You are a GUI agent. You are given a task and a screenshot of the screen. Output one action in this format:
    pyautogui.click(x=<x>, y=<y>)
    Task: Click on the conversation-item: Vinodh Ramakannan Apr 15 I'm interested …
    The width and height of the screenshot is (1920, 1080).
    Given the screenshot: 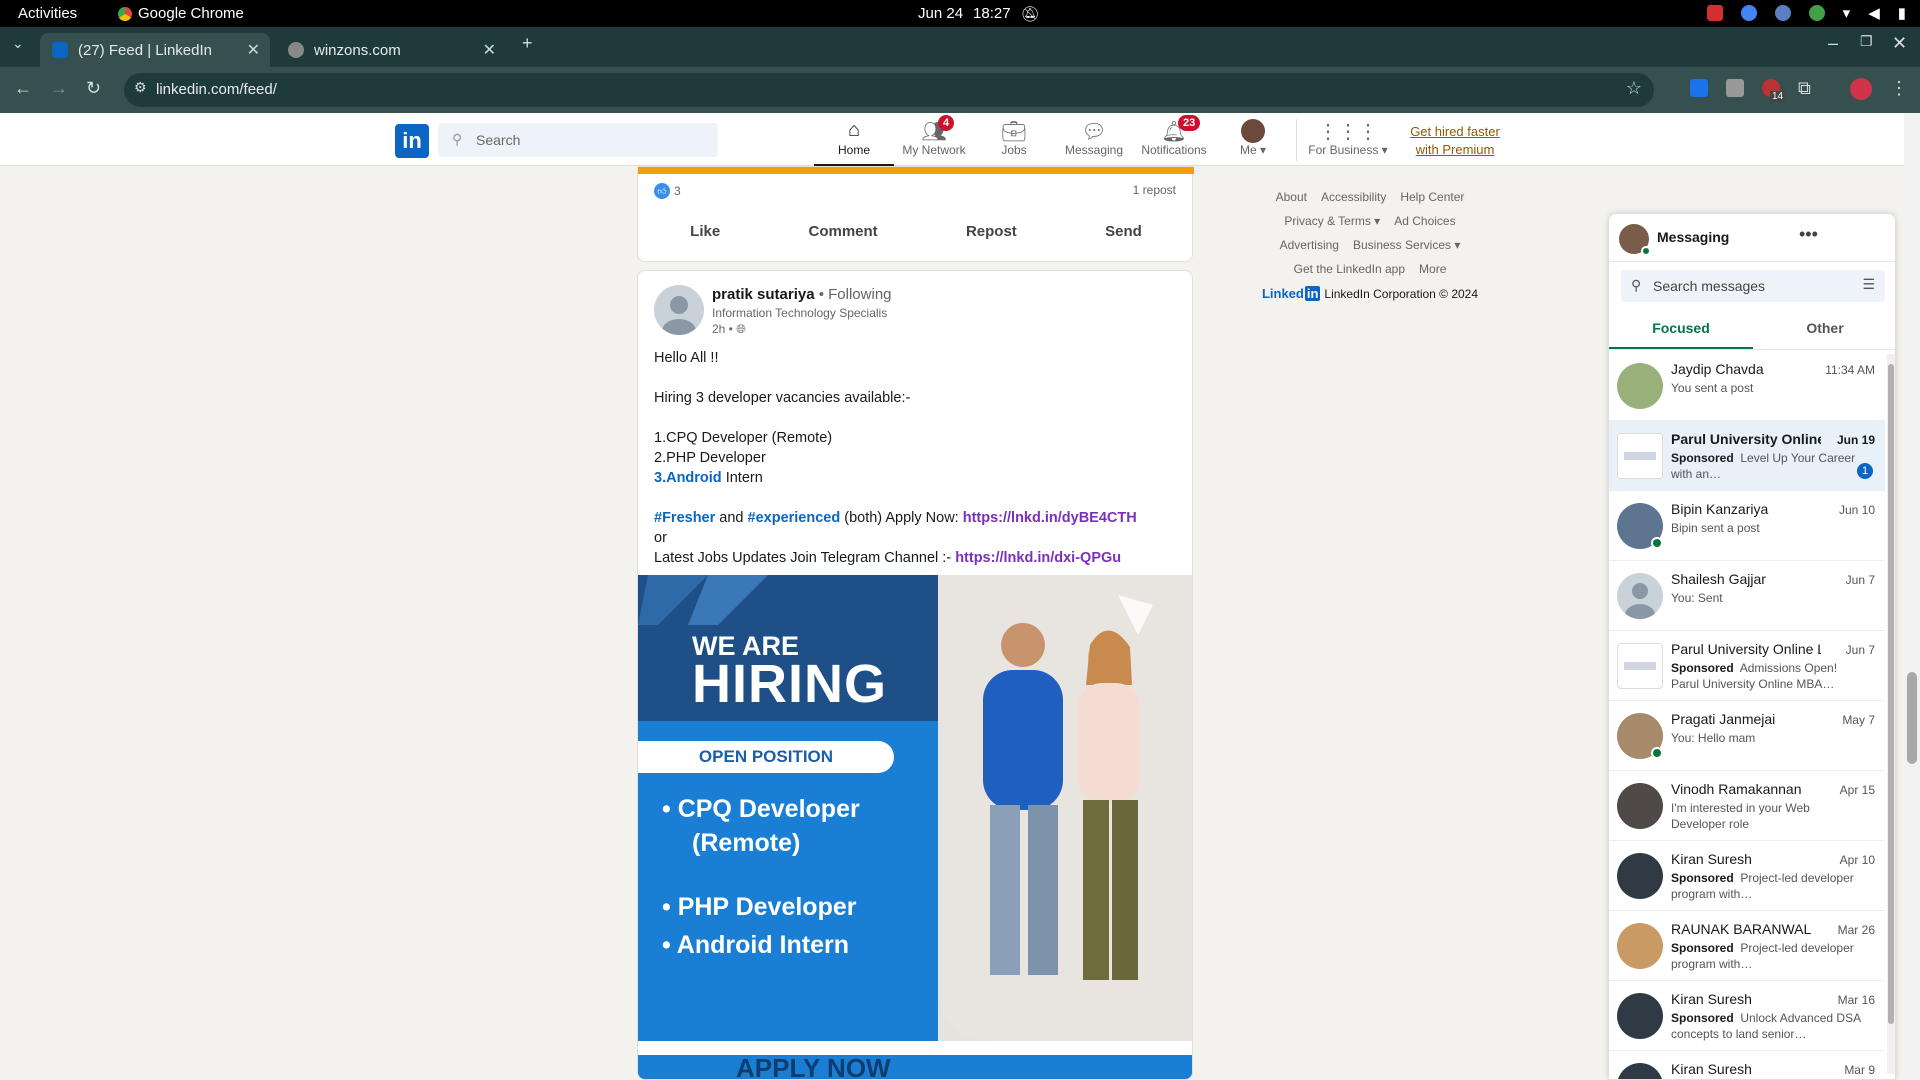 What is the action you would take?
    pyautogui.click(x=1747, y=806)
    